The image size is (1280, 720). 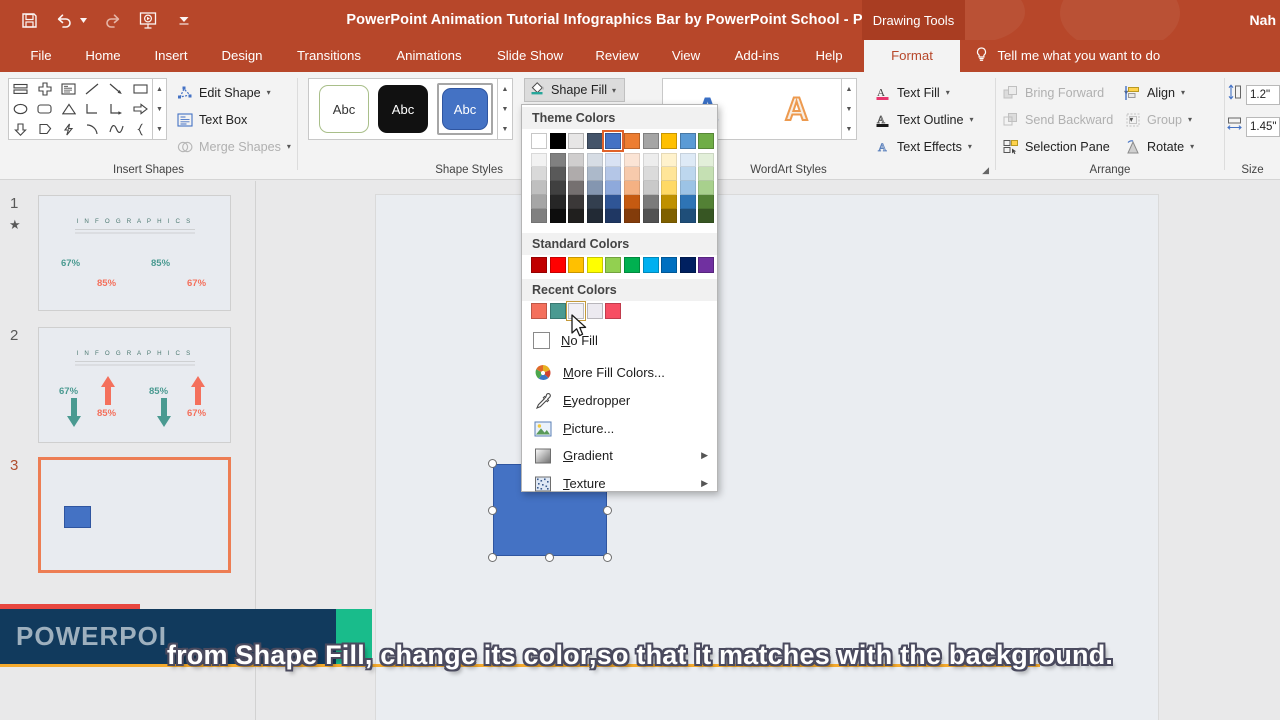 What do you see at coordinates (704, 455) in the screenshot?
I see `gradient-submenu-arrow-icon: ▶` at bounding box center [704, 455].